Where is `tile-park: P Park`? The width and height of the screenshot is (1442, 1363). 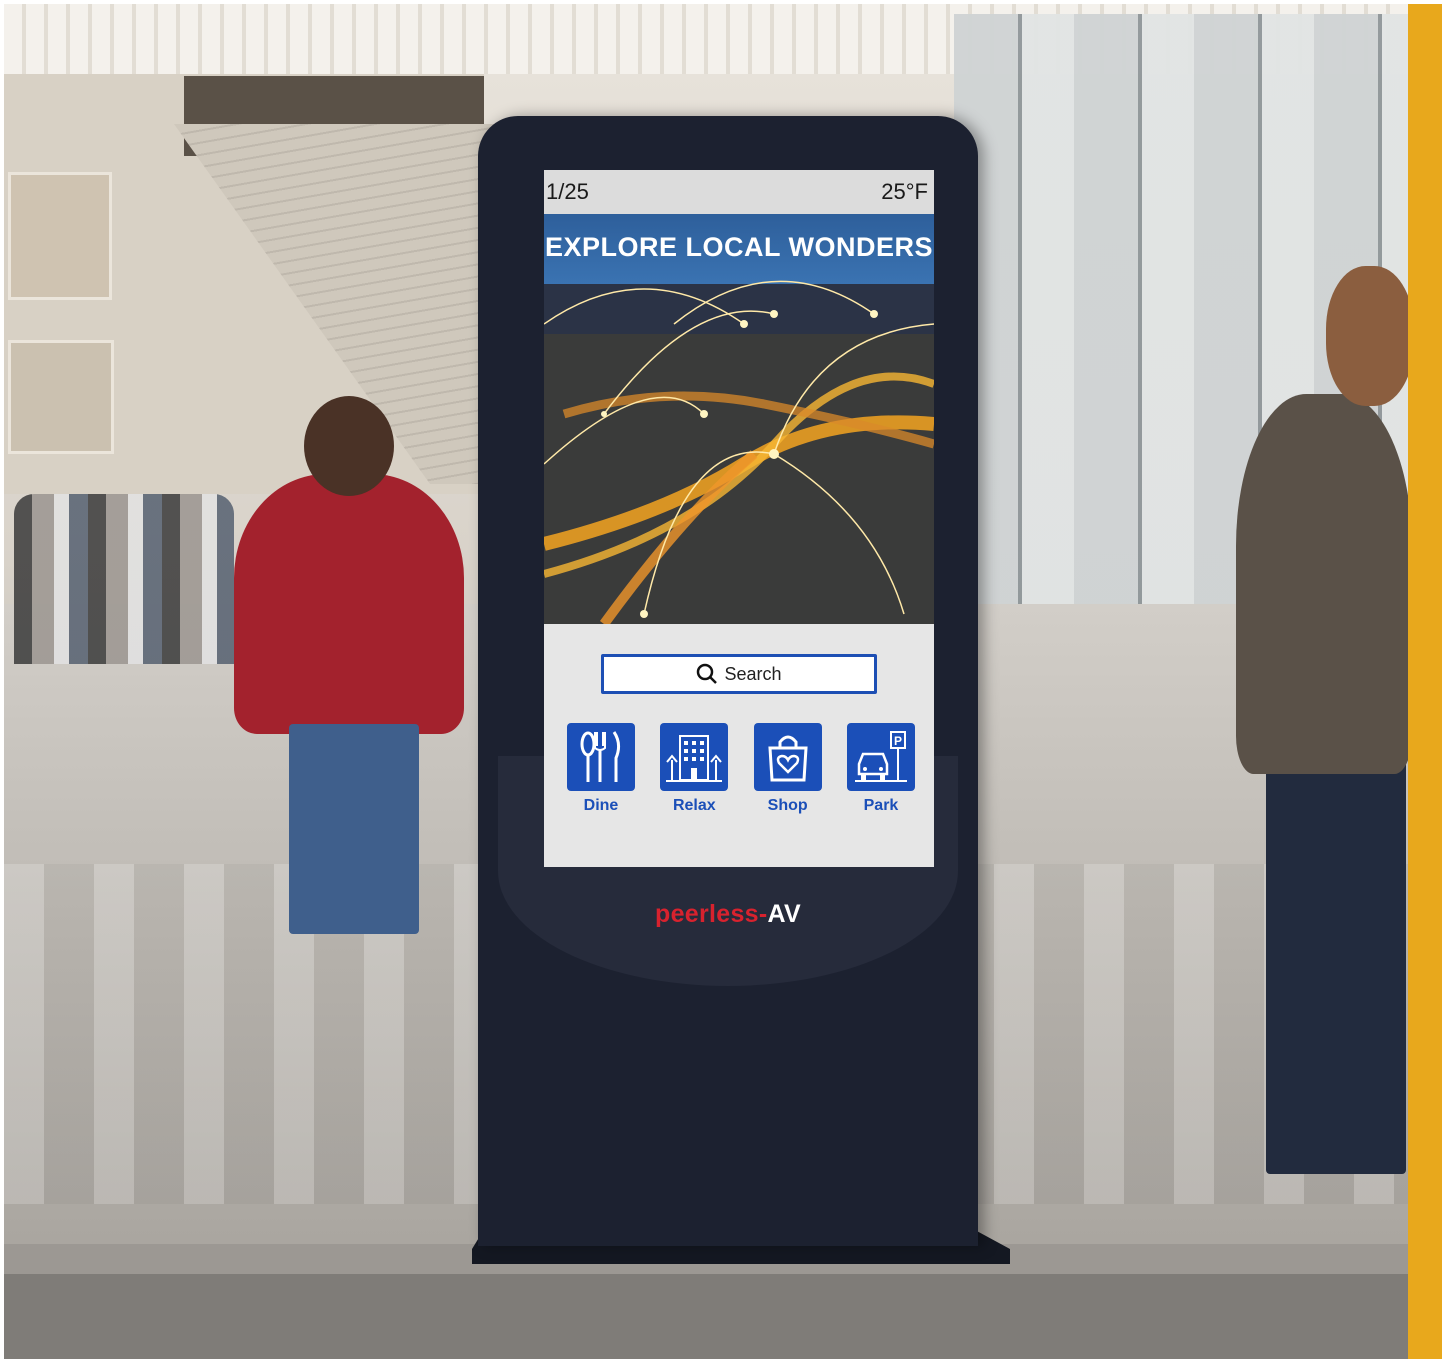 tile-park: P Park is located at coordinates (881, 769).